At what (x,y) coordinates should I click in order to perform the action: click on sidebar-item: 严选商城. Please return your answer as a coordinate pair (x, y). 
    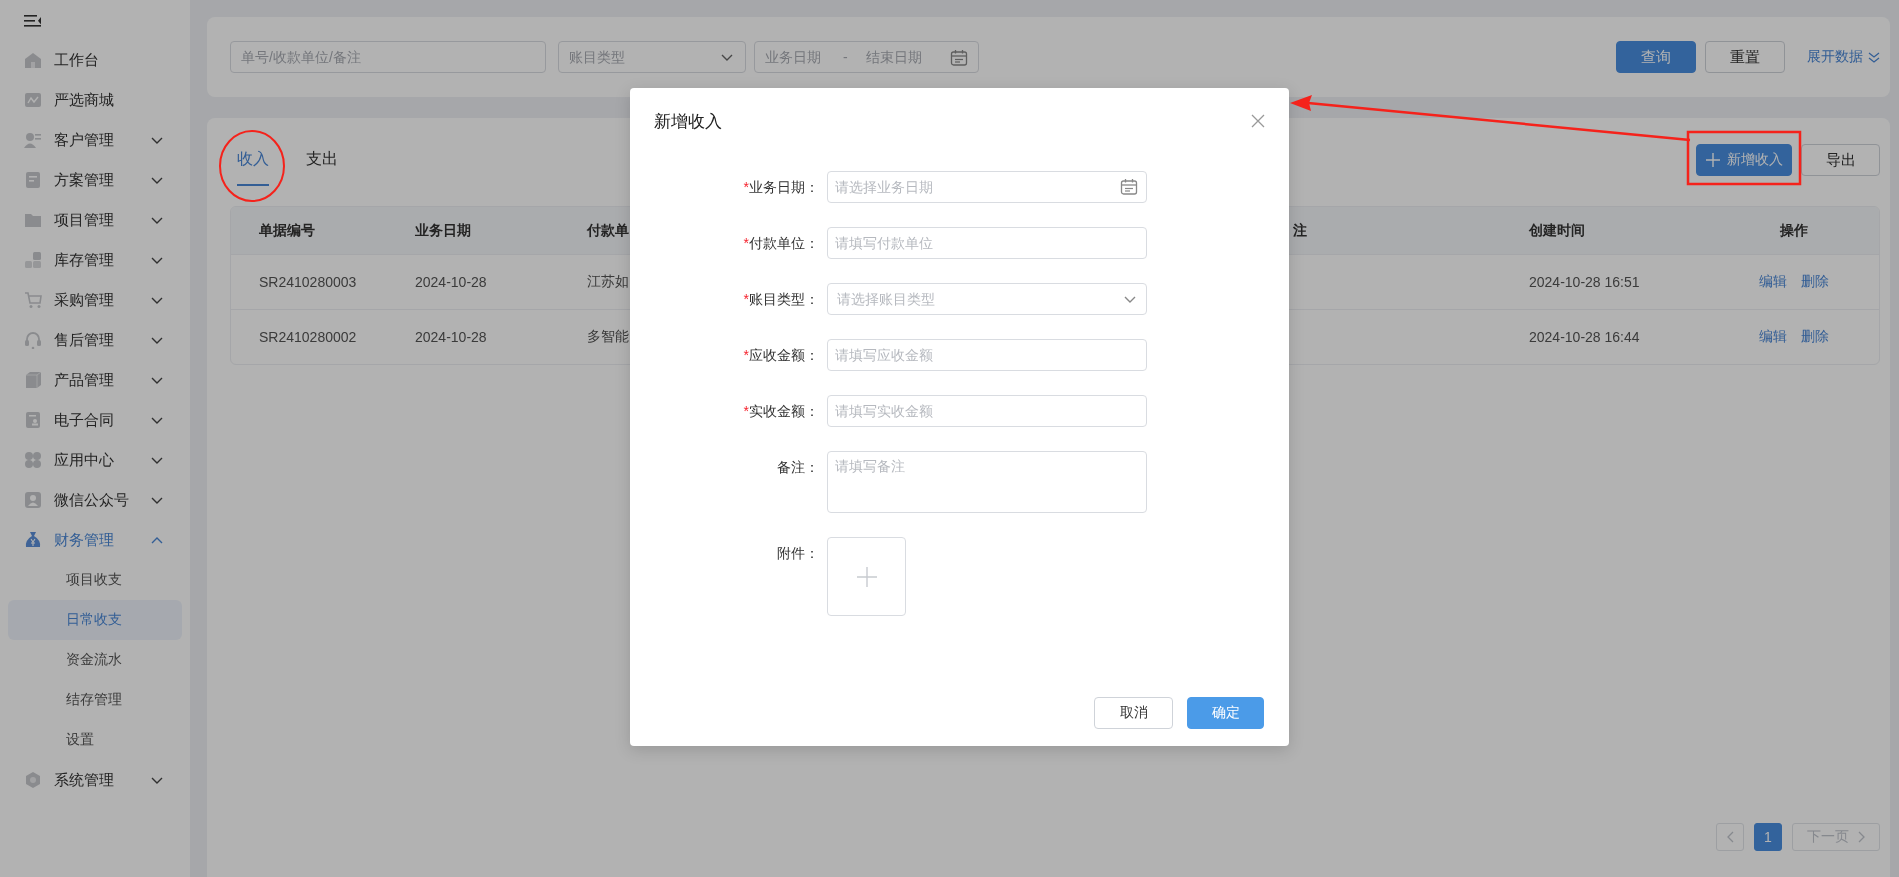
    Looking at the image, I should click on (95, 100).